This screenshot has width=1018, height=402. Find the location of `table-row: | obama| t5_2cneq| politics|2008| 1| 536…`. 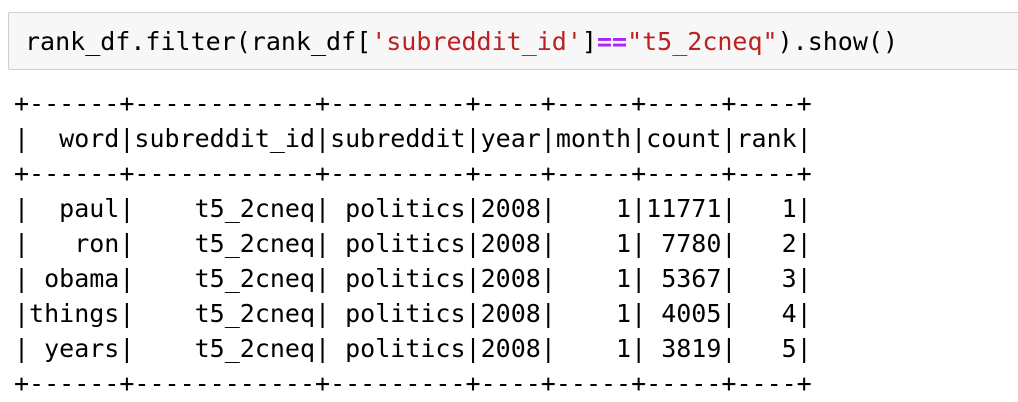

table-row: | obama| t5_2cneq| politics|2008| 1| 536… is located at coordinates (413, 278).